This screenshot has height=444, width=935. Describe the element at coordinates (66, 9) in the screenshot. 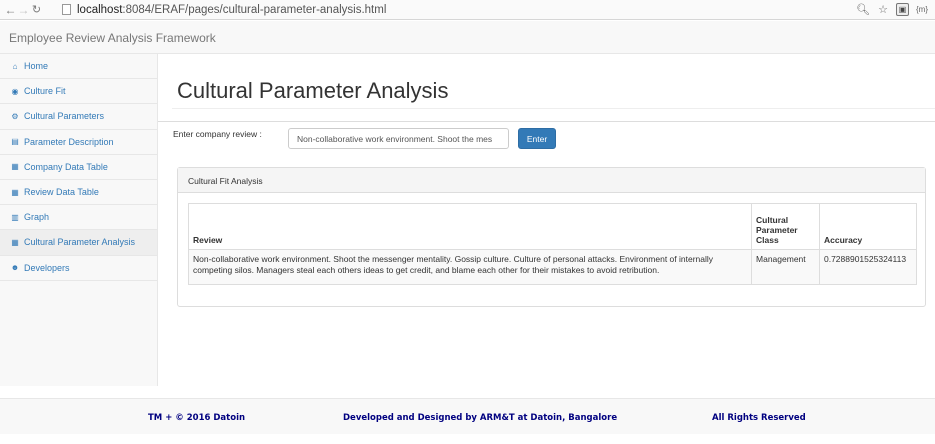

I see `page-icon` at that location.